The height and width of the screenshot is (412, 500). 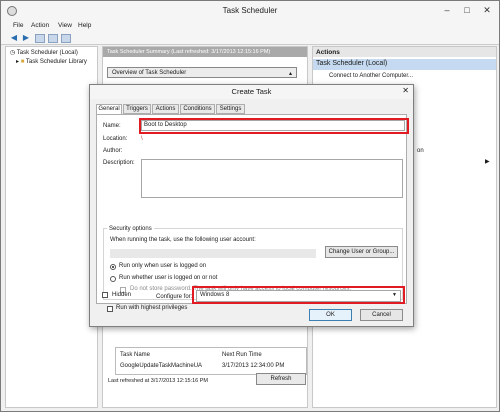 I want to click on user-account-field, so click(x=213, y=253).